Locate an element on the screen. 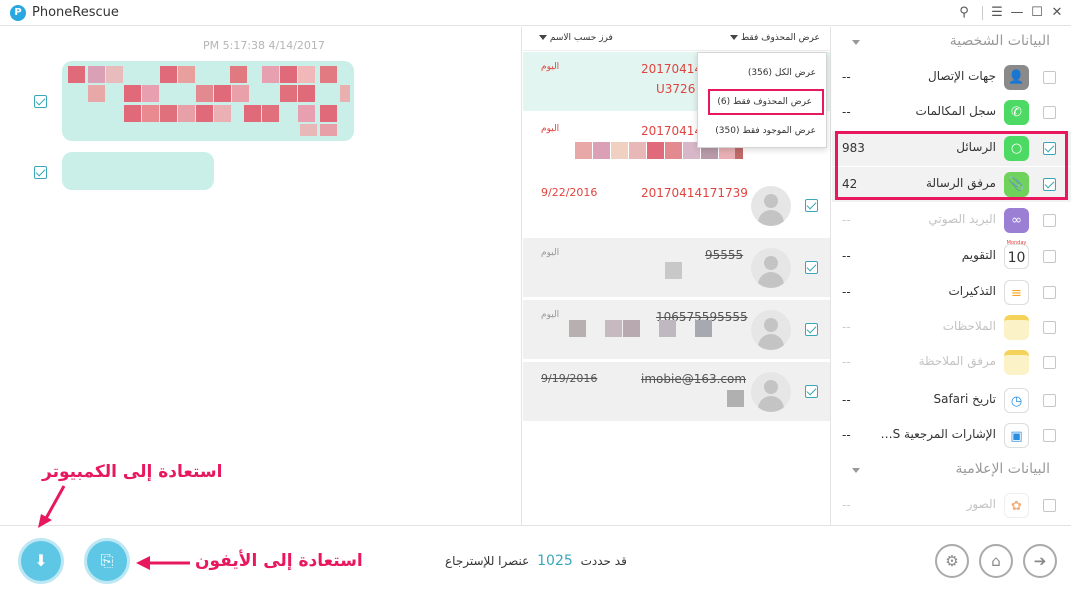  filter-option-deleted: عرض المحذوف فقط (6) is located at coordinates (766, 102).